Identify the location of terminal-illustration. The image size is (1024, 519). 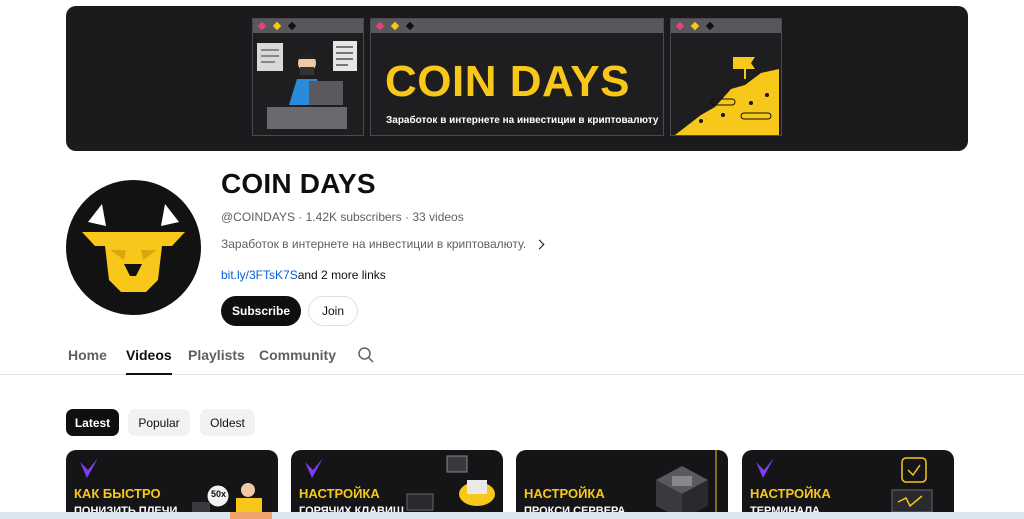
(912, 485).